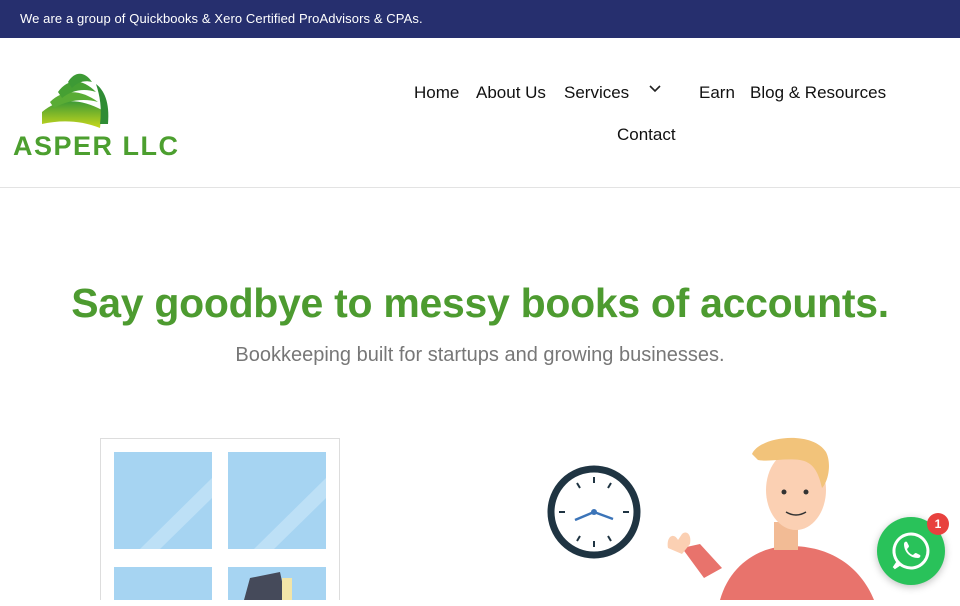  I want to click on man-illustration, so click(770, 518).